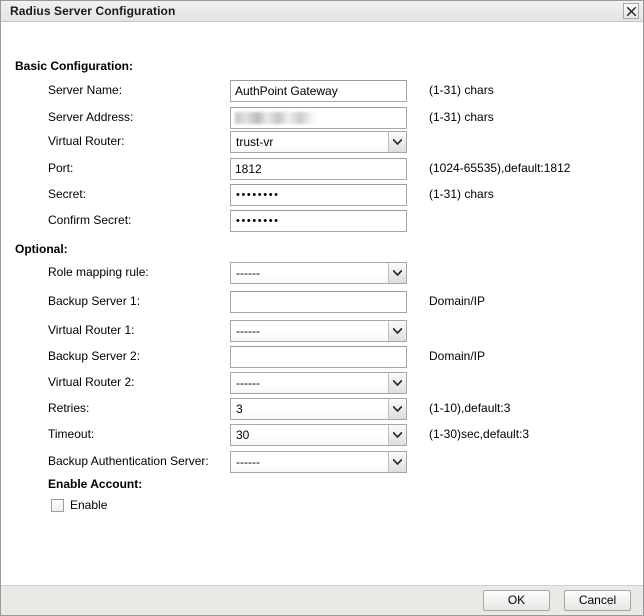 This screenshot has height=616, width=644. Describe the element at coordinates (93, 11) in the screenshot. I see `dialog-title: Radius Server Configuration` at that location.